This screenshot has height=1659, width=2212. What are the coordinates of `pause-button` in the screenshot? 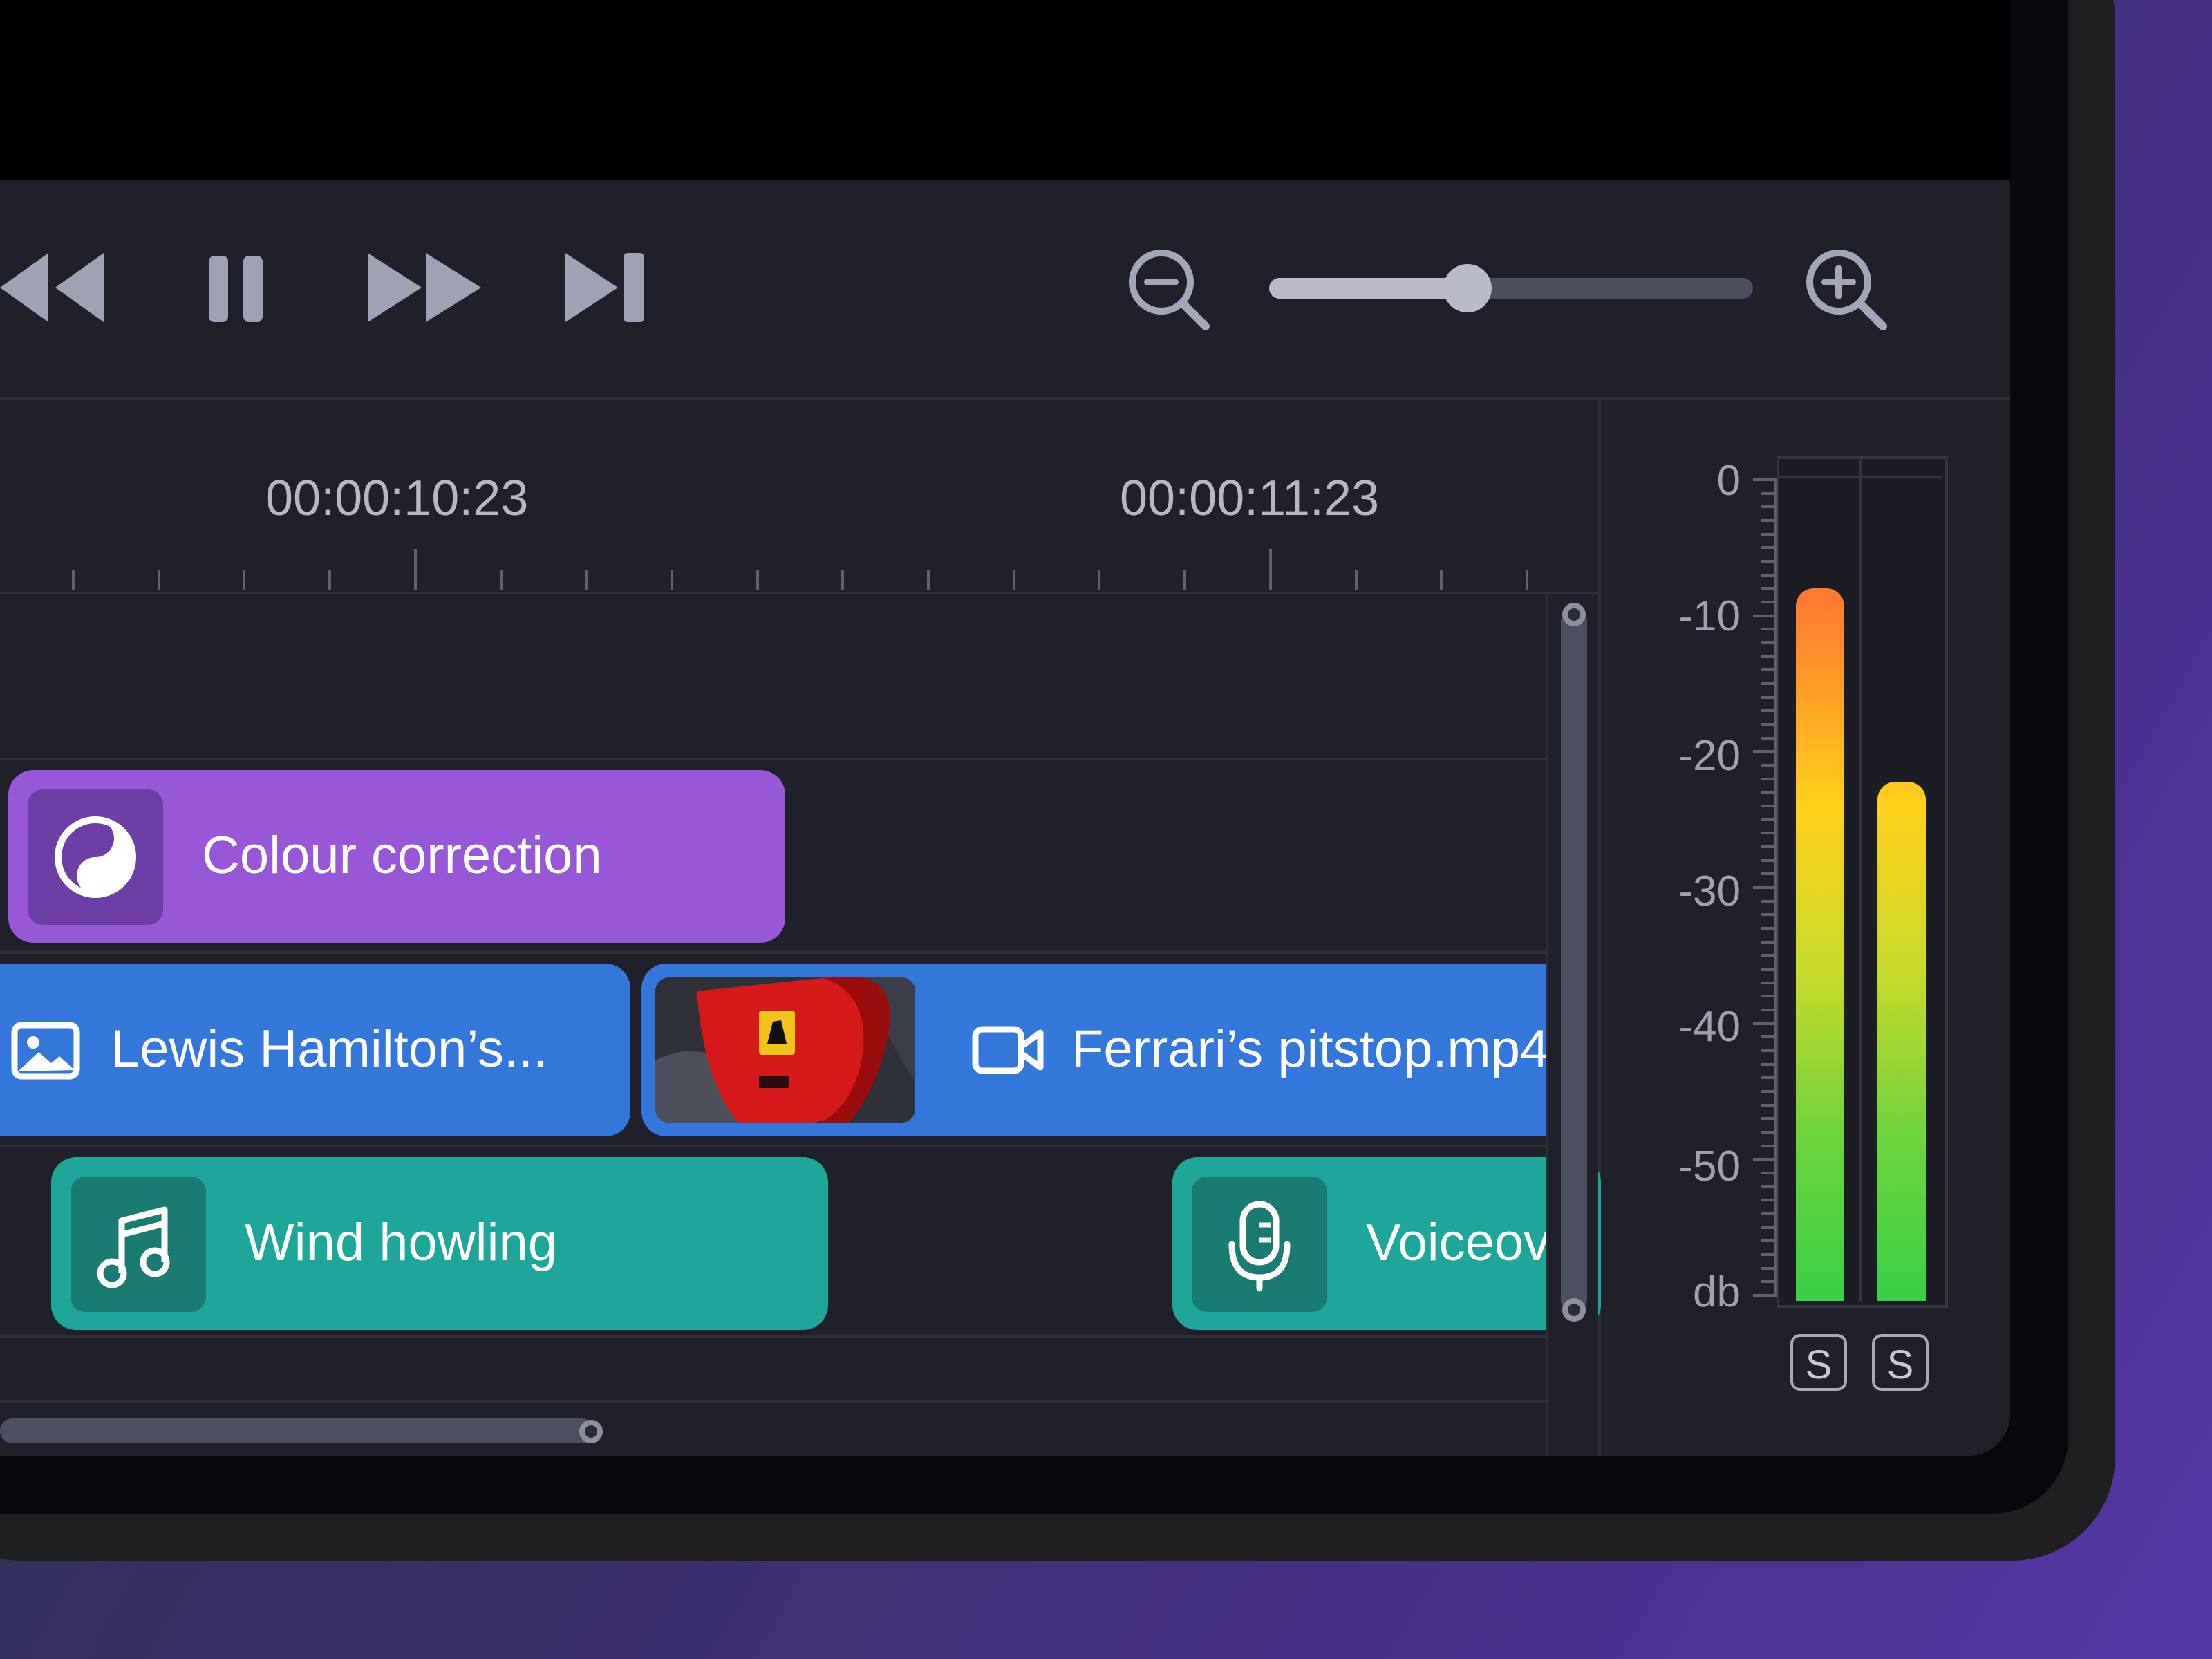 It's located at (236, 289).